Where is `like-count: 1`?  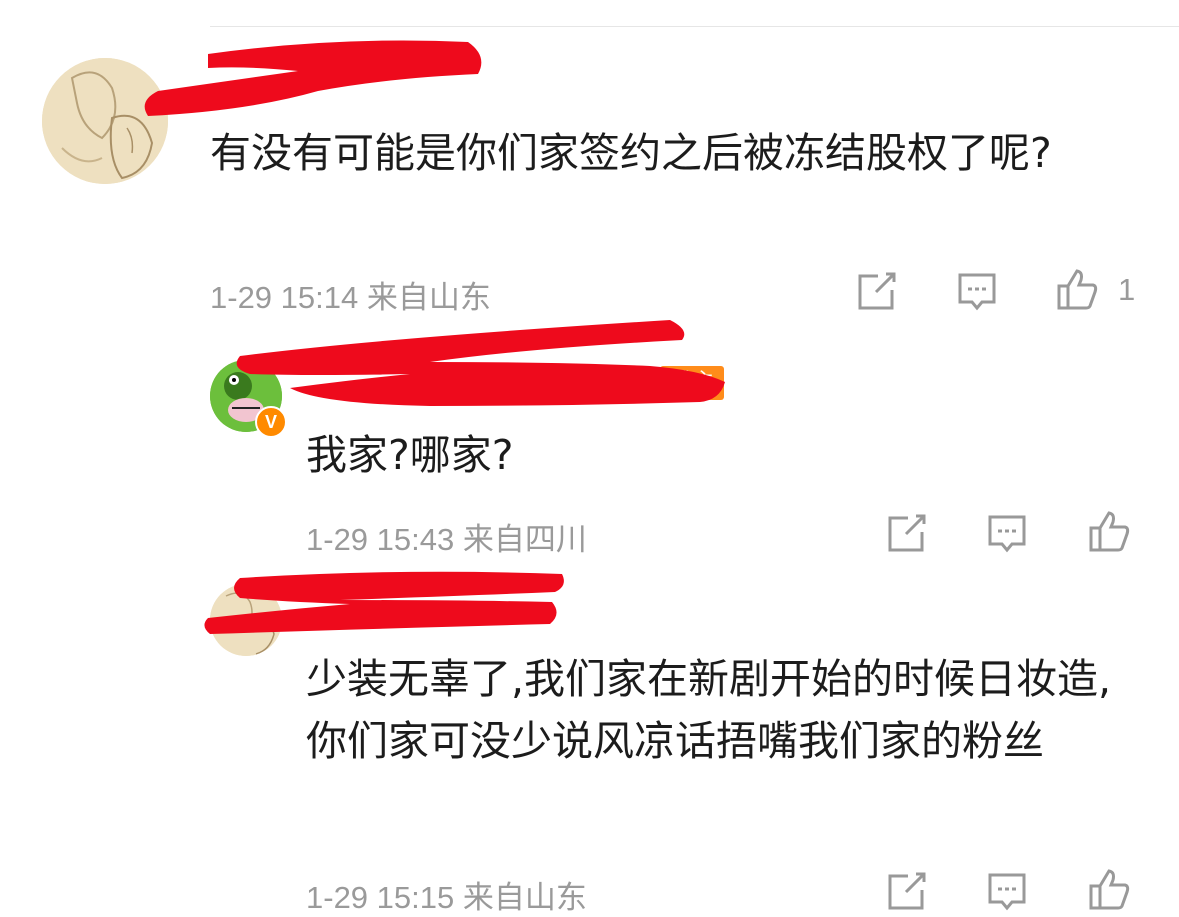 like-count: 1 is located at coordinates (1127, 289).